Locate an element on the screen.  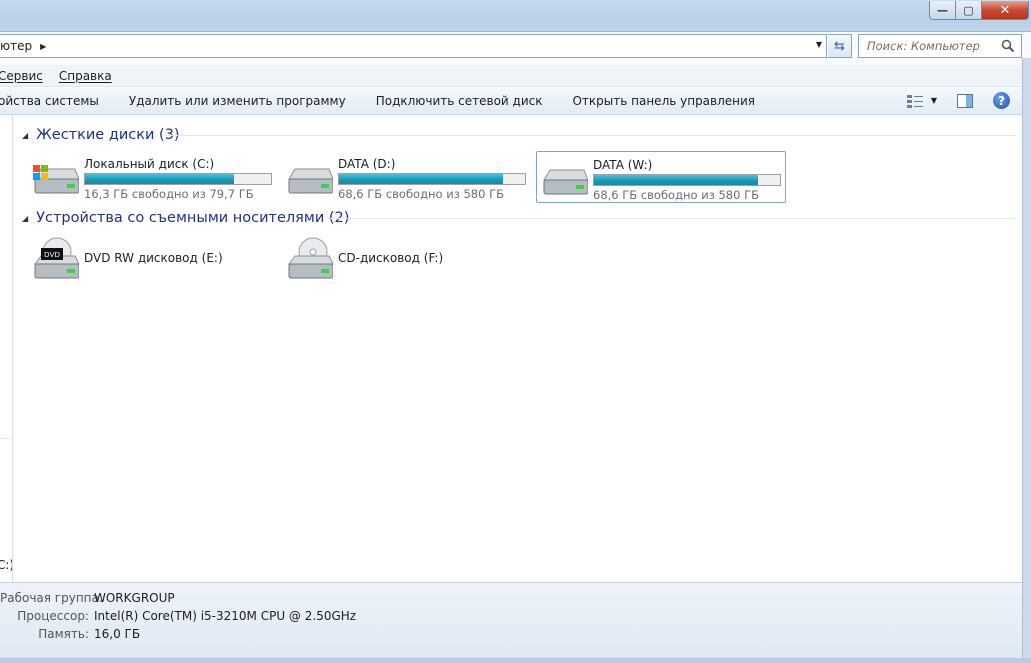
preview-pane-icon is located at coordinates (965, 100).